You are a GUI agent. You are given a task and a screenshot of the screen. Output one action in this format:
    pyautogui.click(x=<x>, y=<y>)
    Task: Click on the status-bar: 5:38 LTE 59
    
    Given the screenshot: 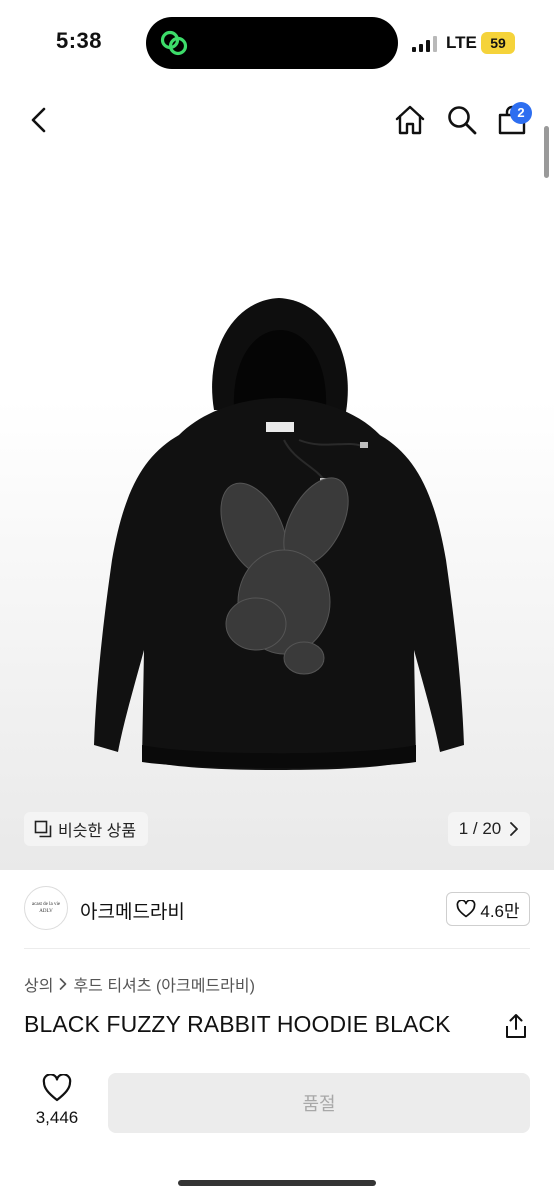 What is the action you would take?
    pyautogui.click(x=277, y=43)
    